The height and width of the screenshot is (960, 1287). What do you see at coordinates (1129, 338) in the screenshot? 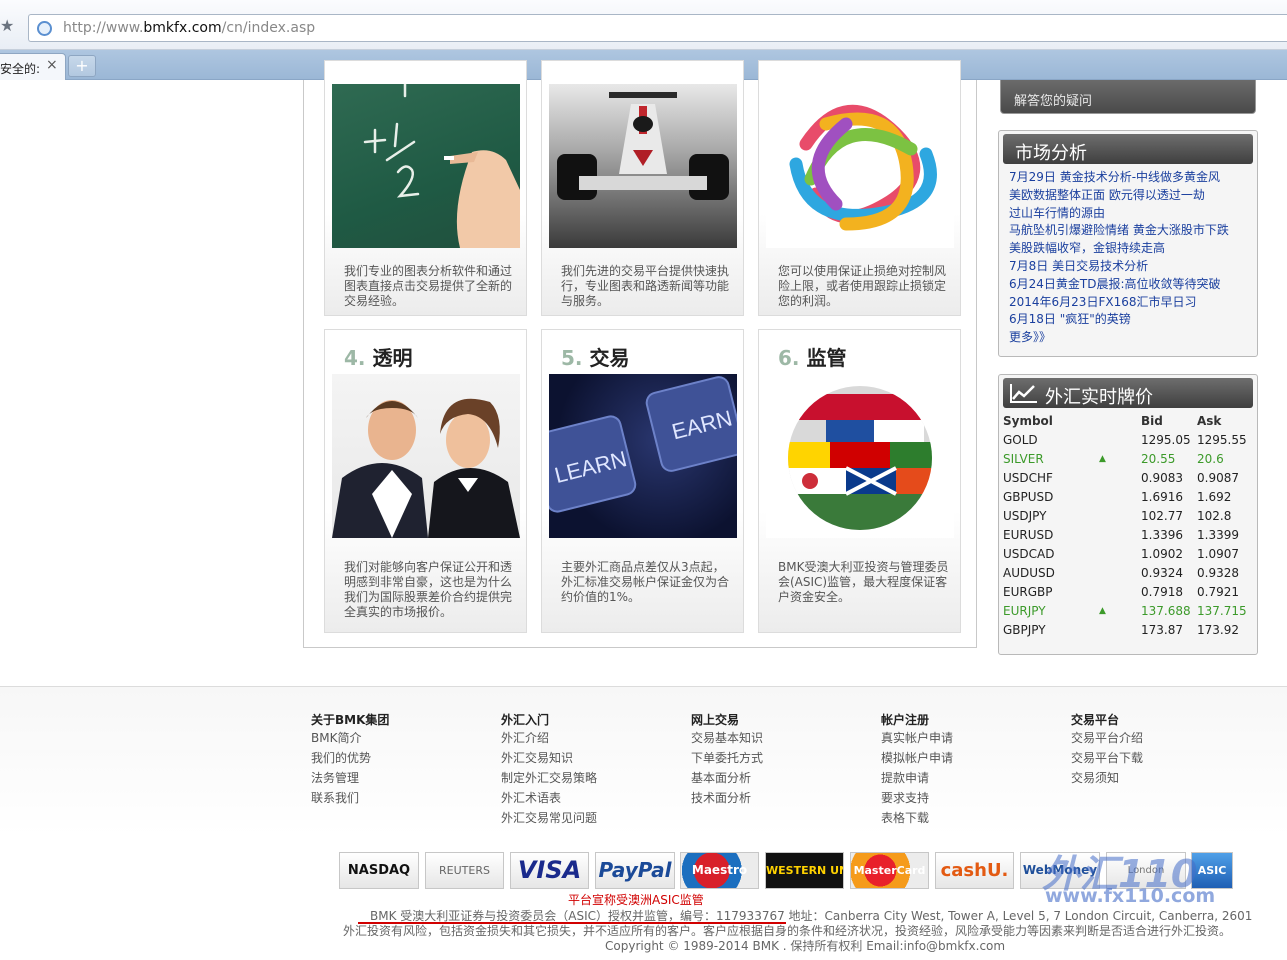
I see `more-news-link: 更多》》` at bounding box center [1129, 338].